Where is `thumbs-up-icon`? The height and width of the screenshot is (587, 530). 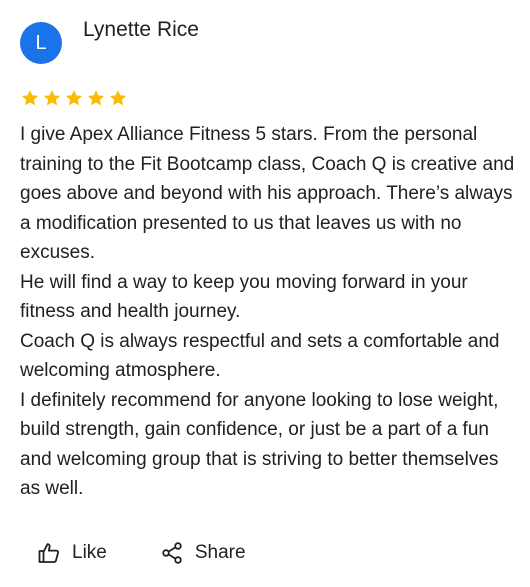 thumbs-up-icon is located at coordinates (49, 553).